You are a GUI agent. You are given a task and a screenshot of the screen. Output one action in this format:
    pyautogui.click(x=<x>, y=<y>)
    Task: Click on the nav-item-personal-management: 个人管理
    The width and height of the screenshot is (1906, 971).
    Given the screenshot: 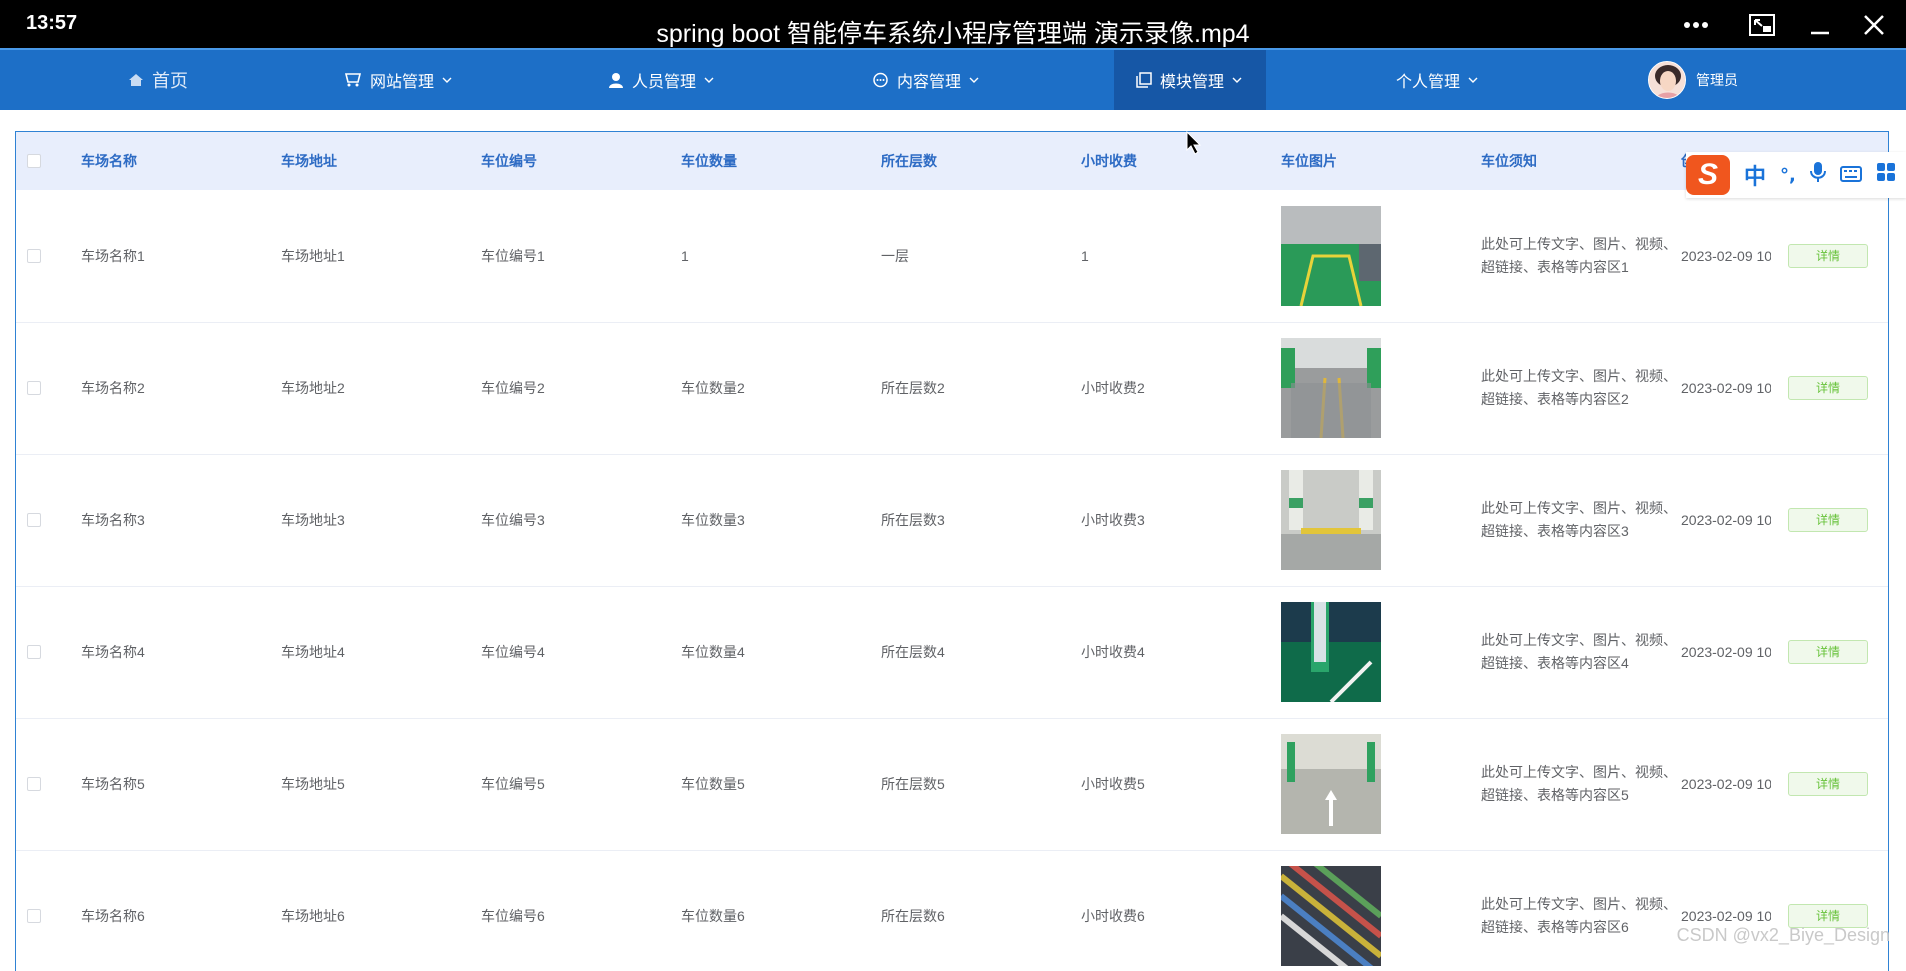 What is the action you would take?
    pyautogui.click(x=1437, y=80)
    